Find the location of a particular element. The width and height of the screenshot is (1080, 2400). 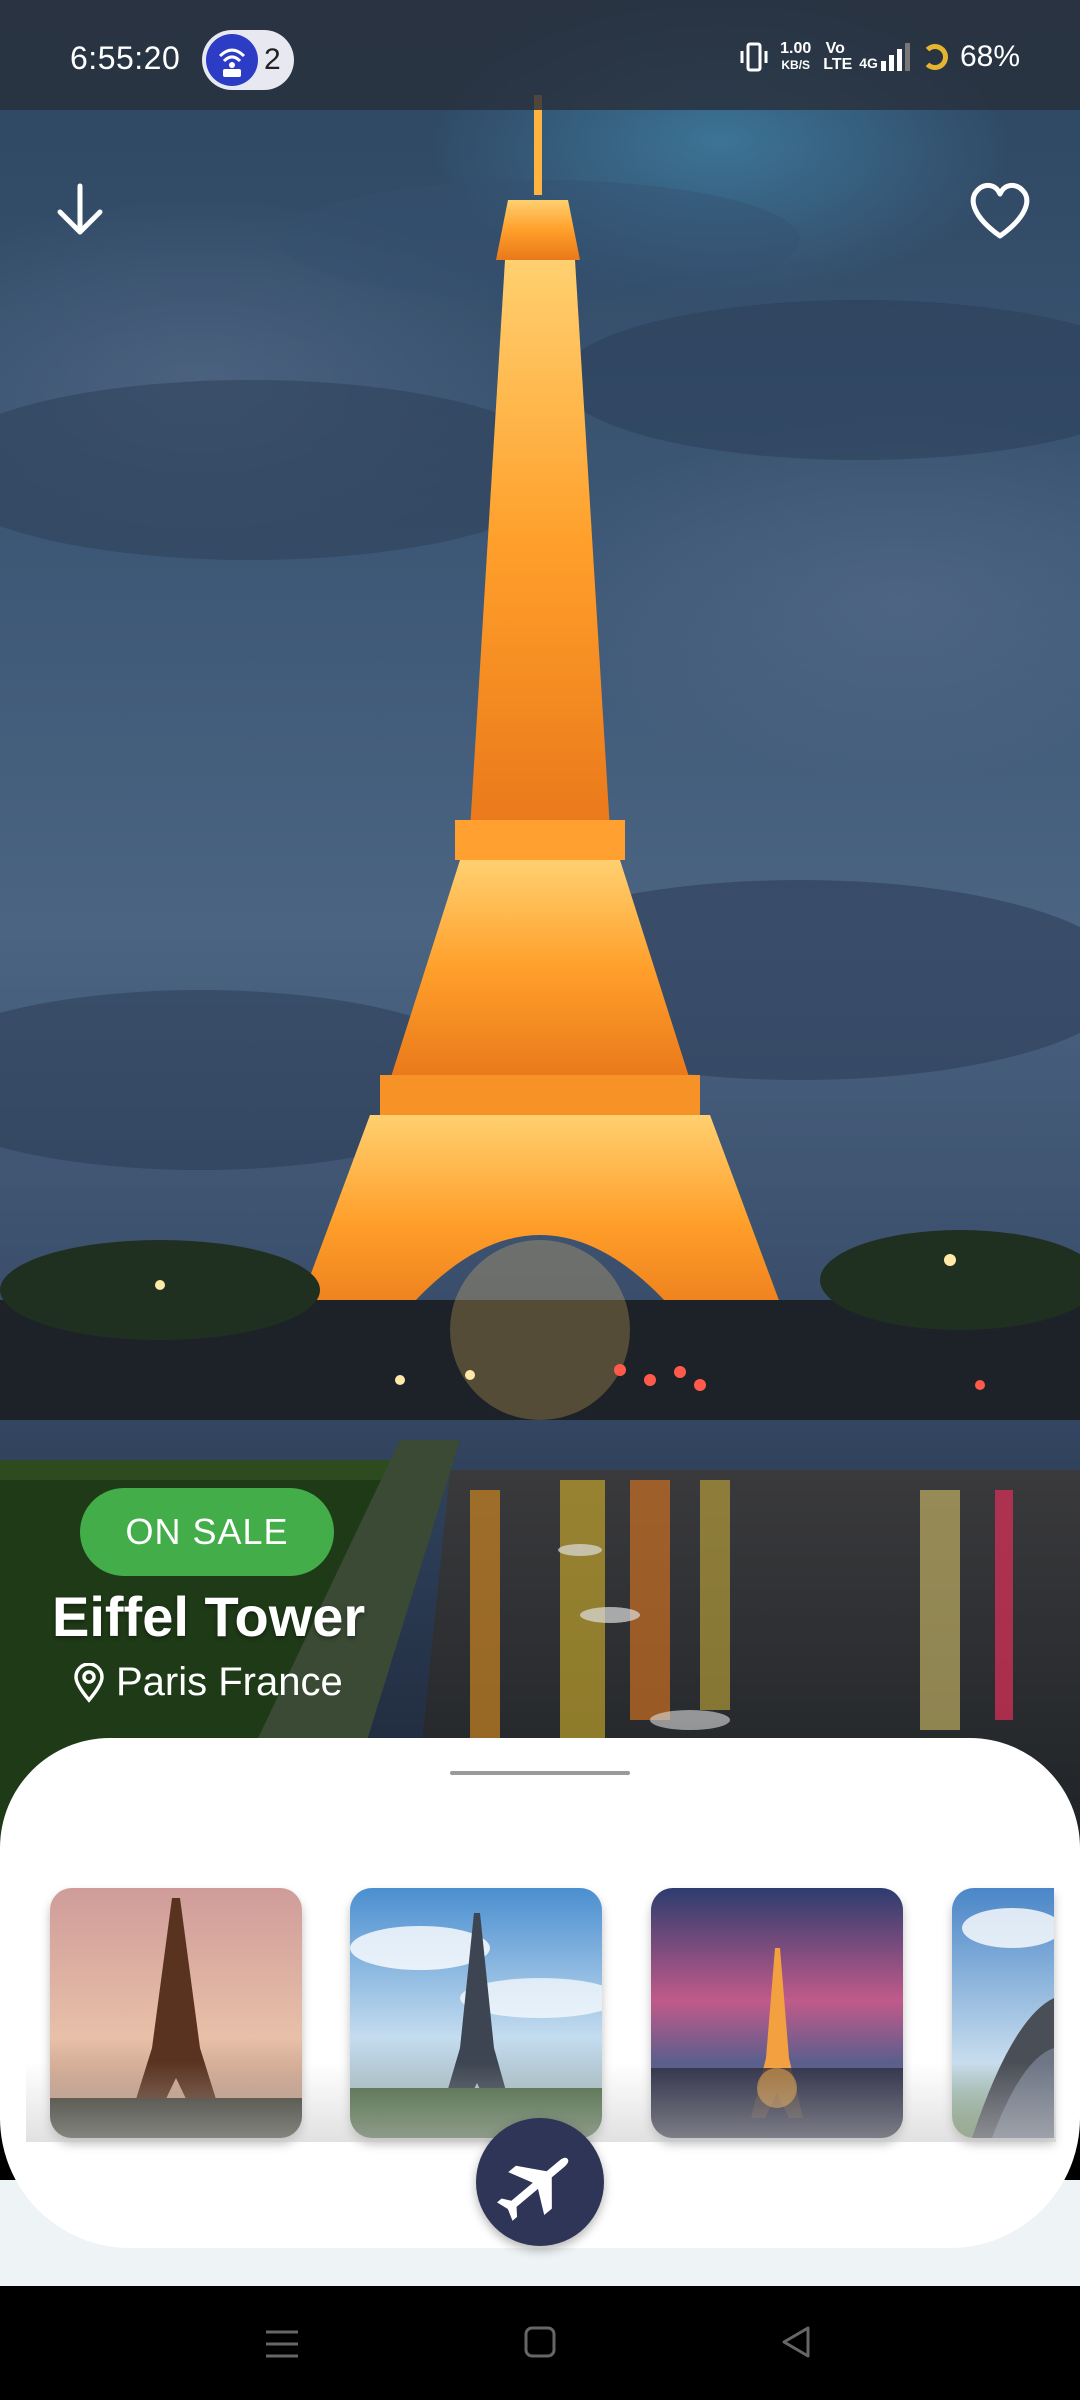

back-triangle-icon is located at coordinates (796, 2342).